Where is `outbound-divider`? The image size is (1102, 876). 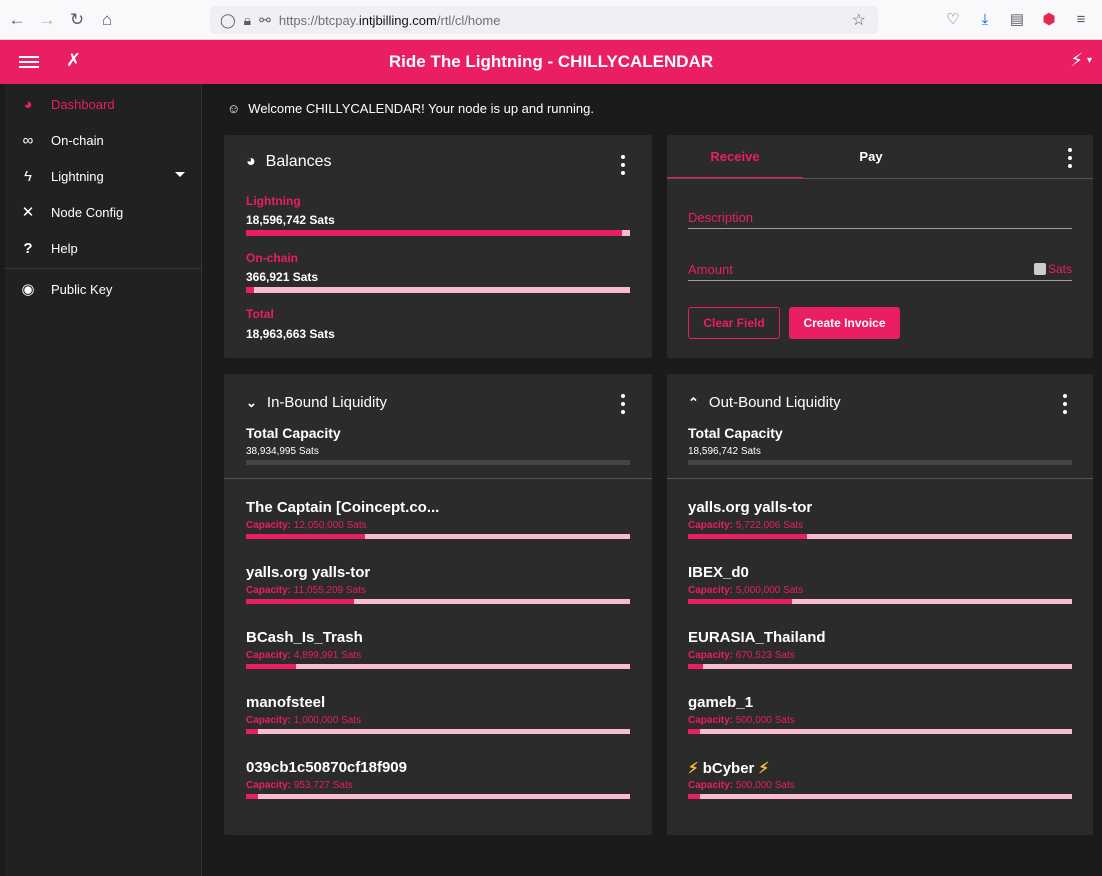 outbound-divider is located at coordinates (880, 478).